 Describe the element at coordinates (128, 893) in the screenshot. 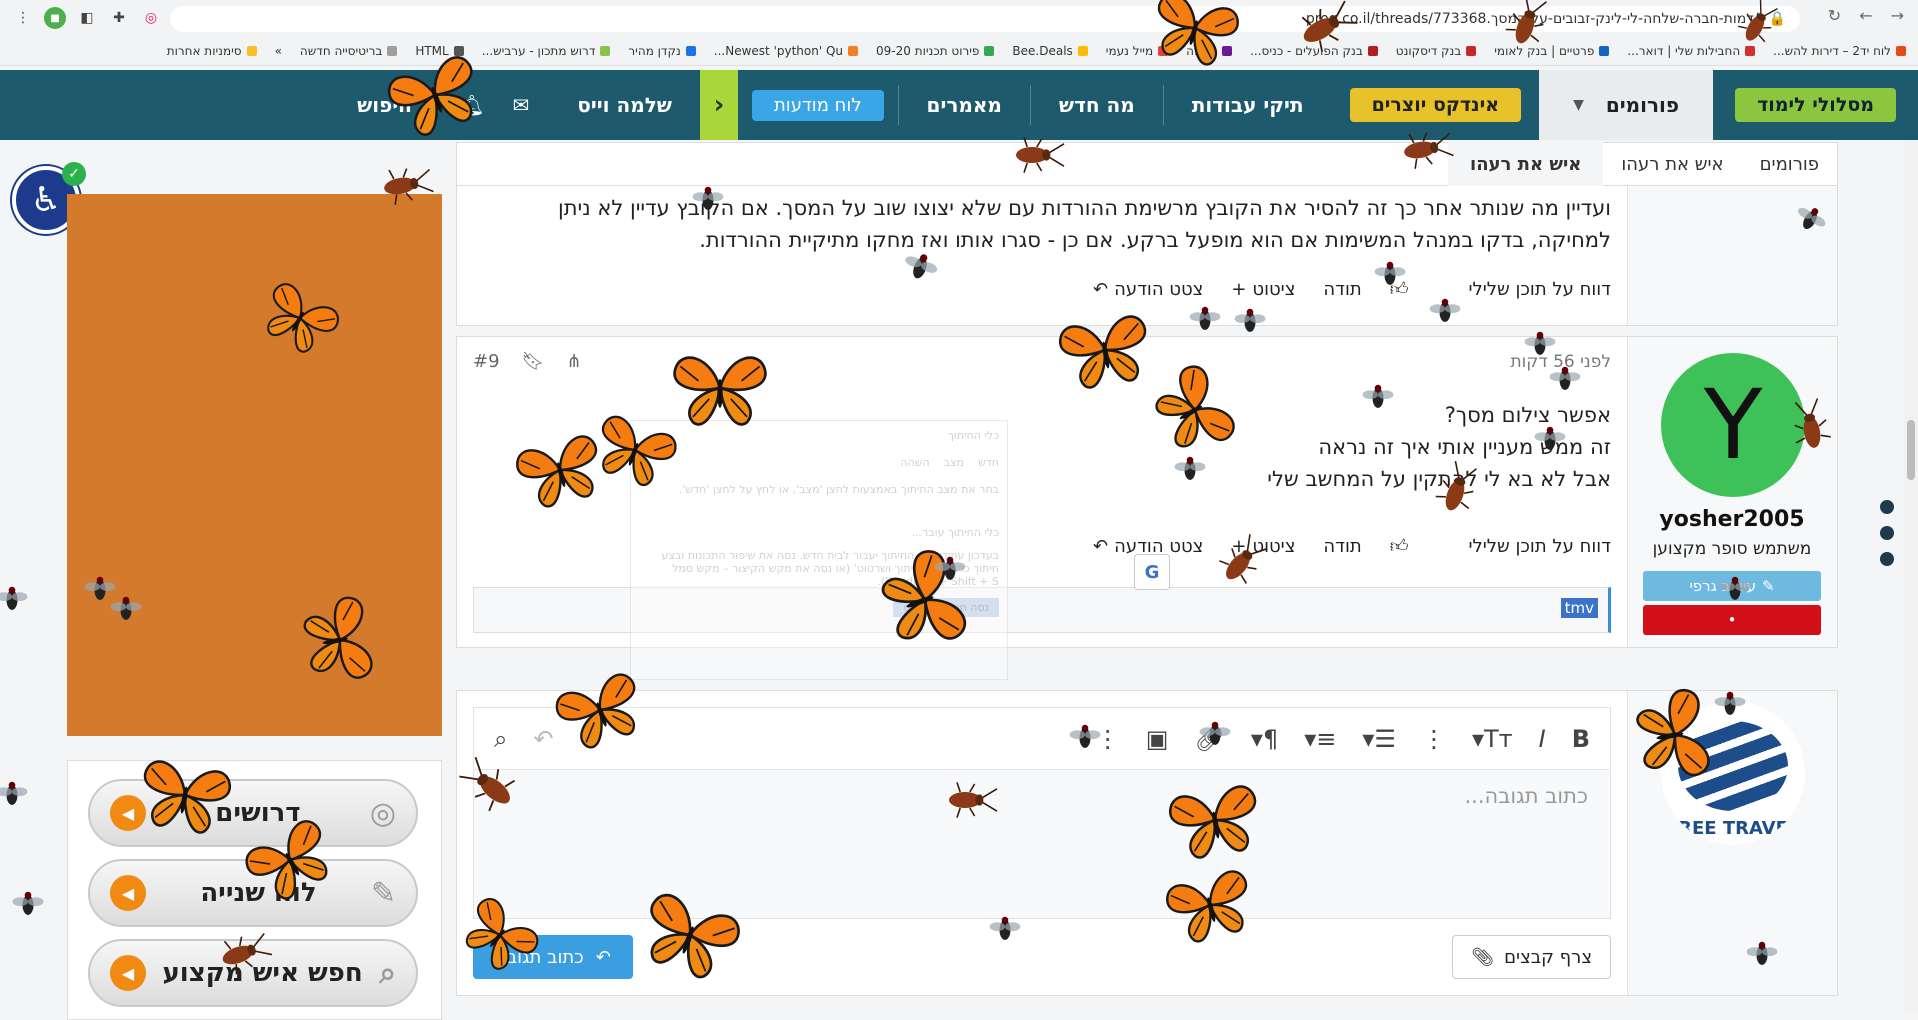

I see `play-icon: ◀` at that location.